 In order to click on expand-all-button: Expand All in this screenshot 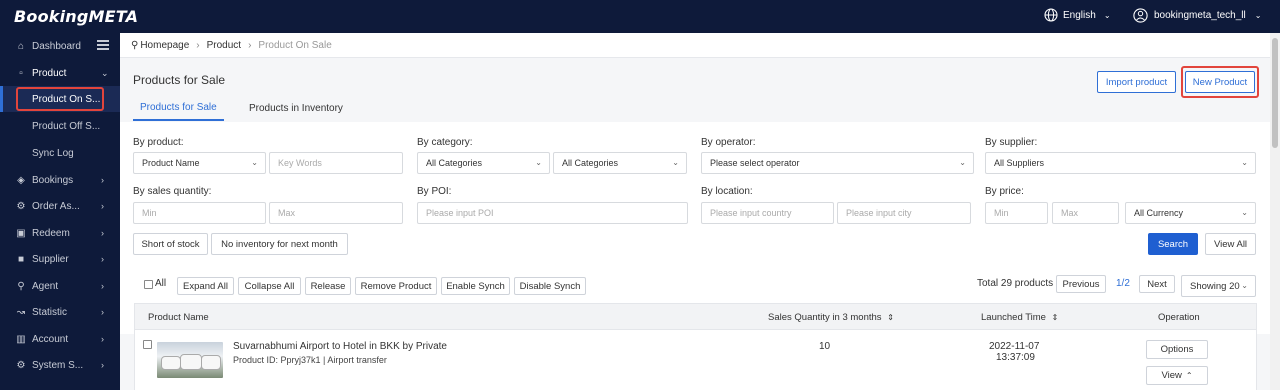, I will do `click(205, 286)`.